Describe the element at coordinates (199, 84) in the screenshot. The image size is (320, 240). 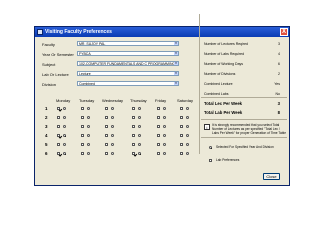
I see `vertical-divider` at that location.